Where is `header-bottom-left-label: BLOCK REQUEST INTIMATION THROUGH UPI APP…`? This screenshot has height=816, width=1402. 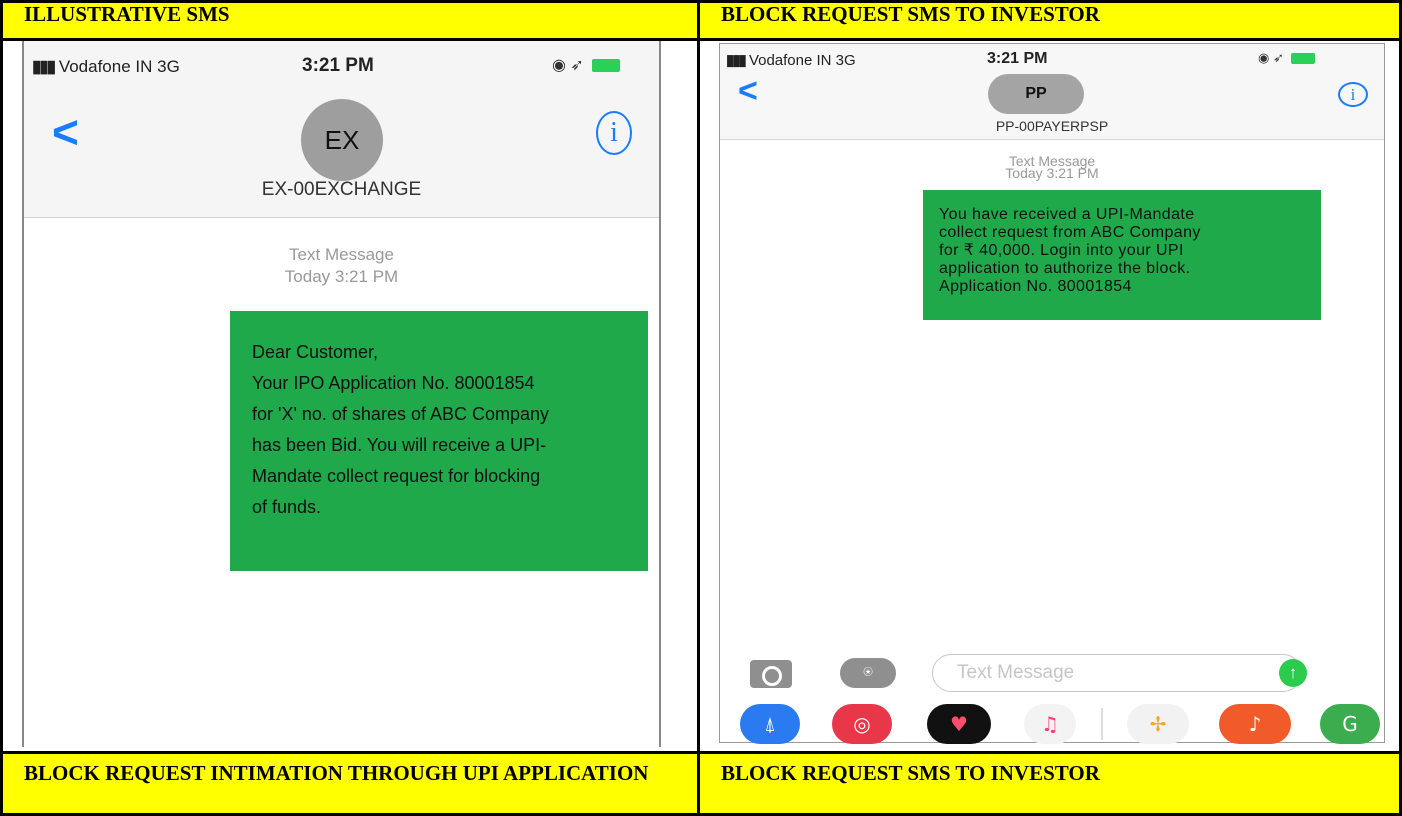 header-bottom-left-label: BLOCK REQUEST INTIMATION THROUGH UPI APP… is located at coordinates (336, 773).